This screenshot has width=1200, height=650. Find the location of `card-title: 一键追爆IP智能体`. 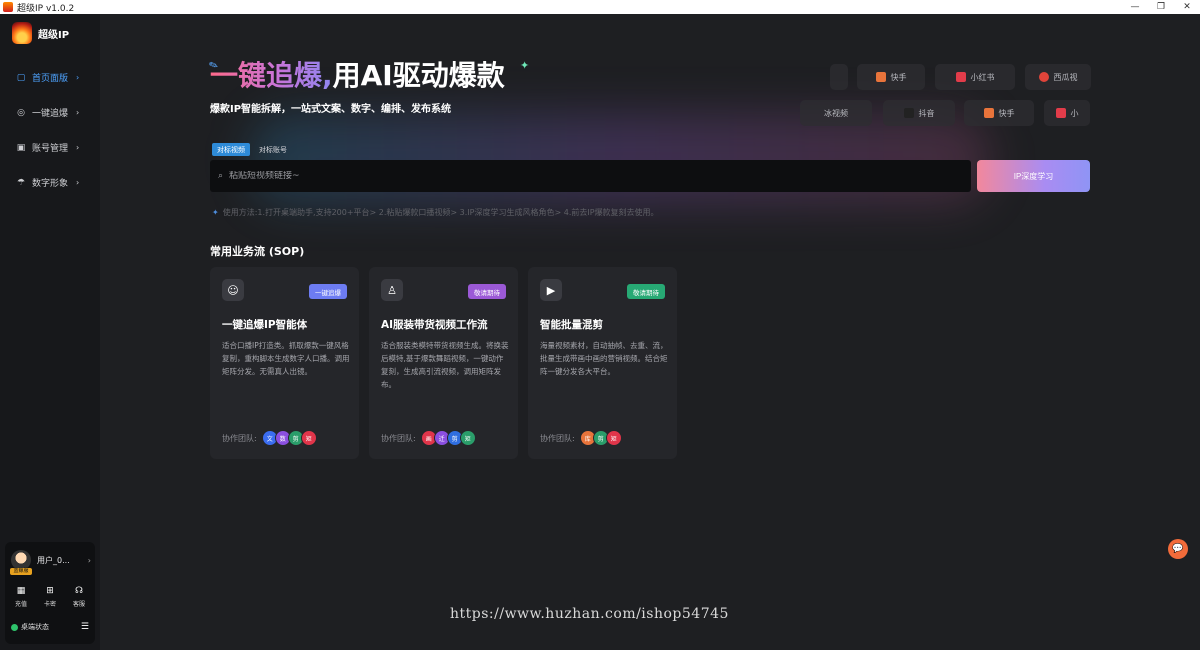

card-title: 一键追爆IP智能体 is located at coordinates (265, 325).